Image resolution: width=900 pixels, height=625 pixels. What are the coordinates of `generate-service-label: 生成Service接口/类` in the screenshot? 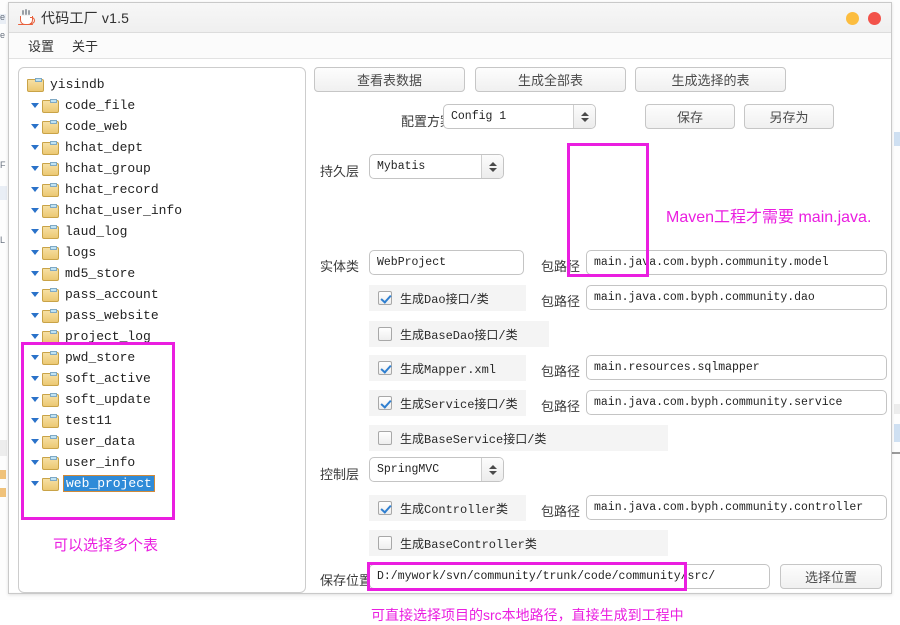 It's located at (459, 404).